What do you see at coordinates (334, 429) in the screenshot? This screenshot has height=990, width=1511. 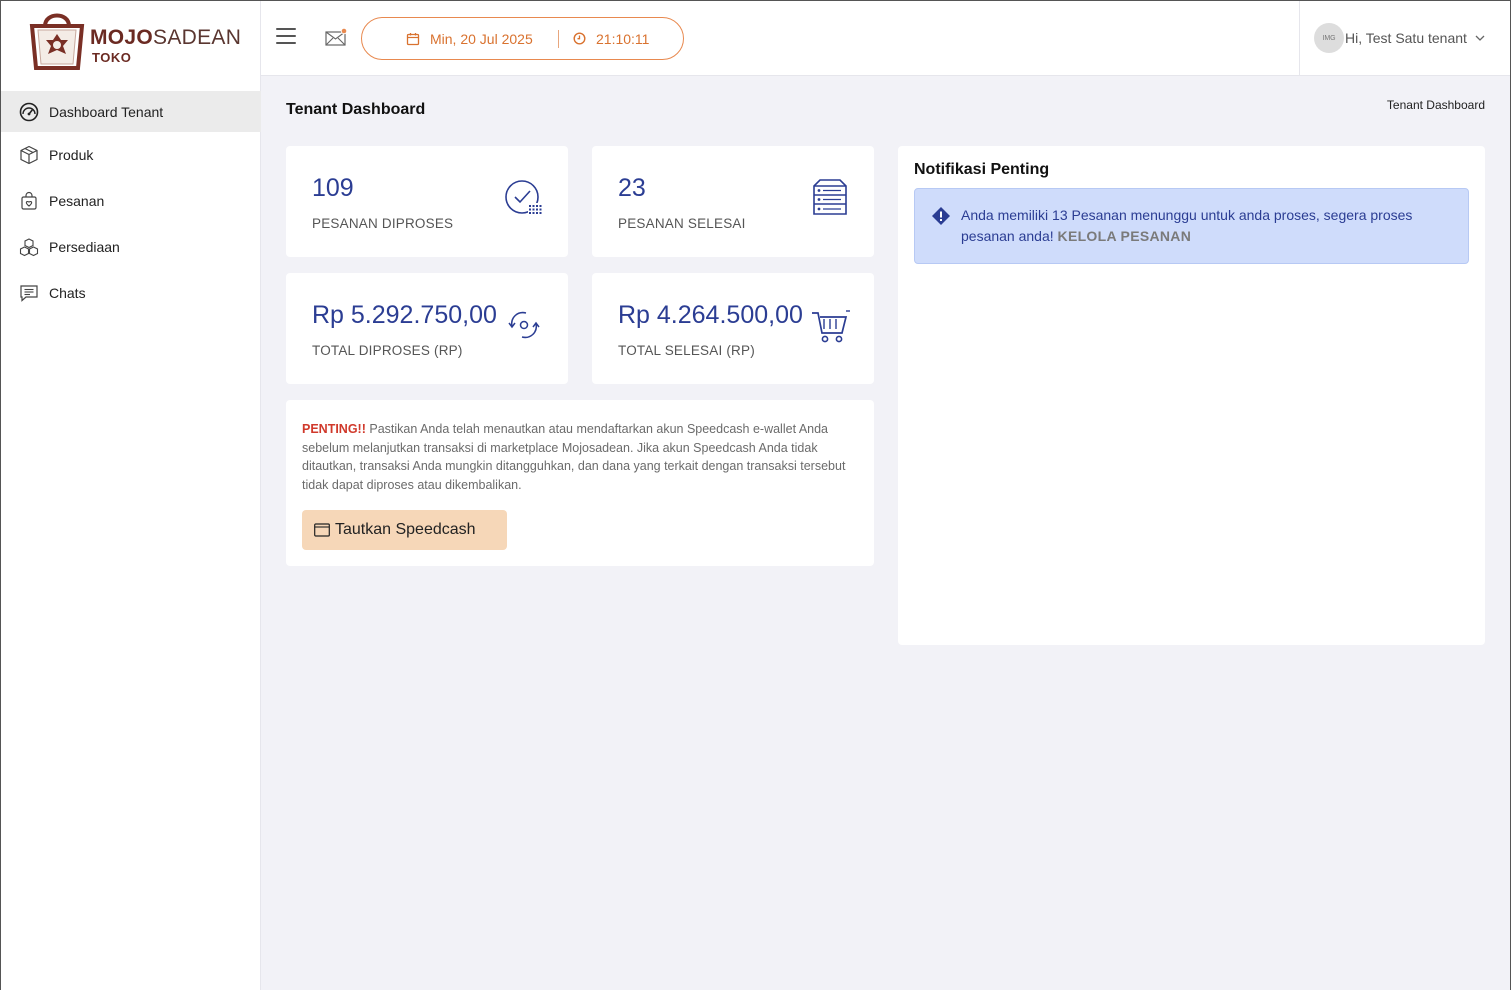 I see `warning-prefix: PENTING!!` at bounding box center [334, 429].